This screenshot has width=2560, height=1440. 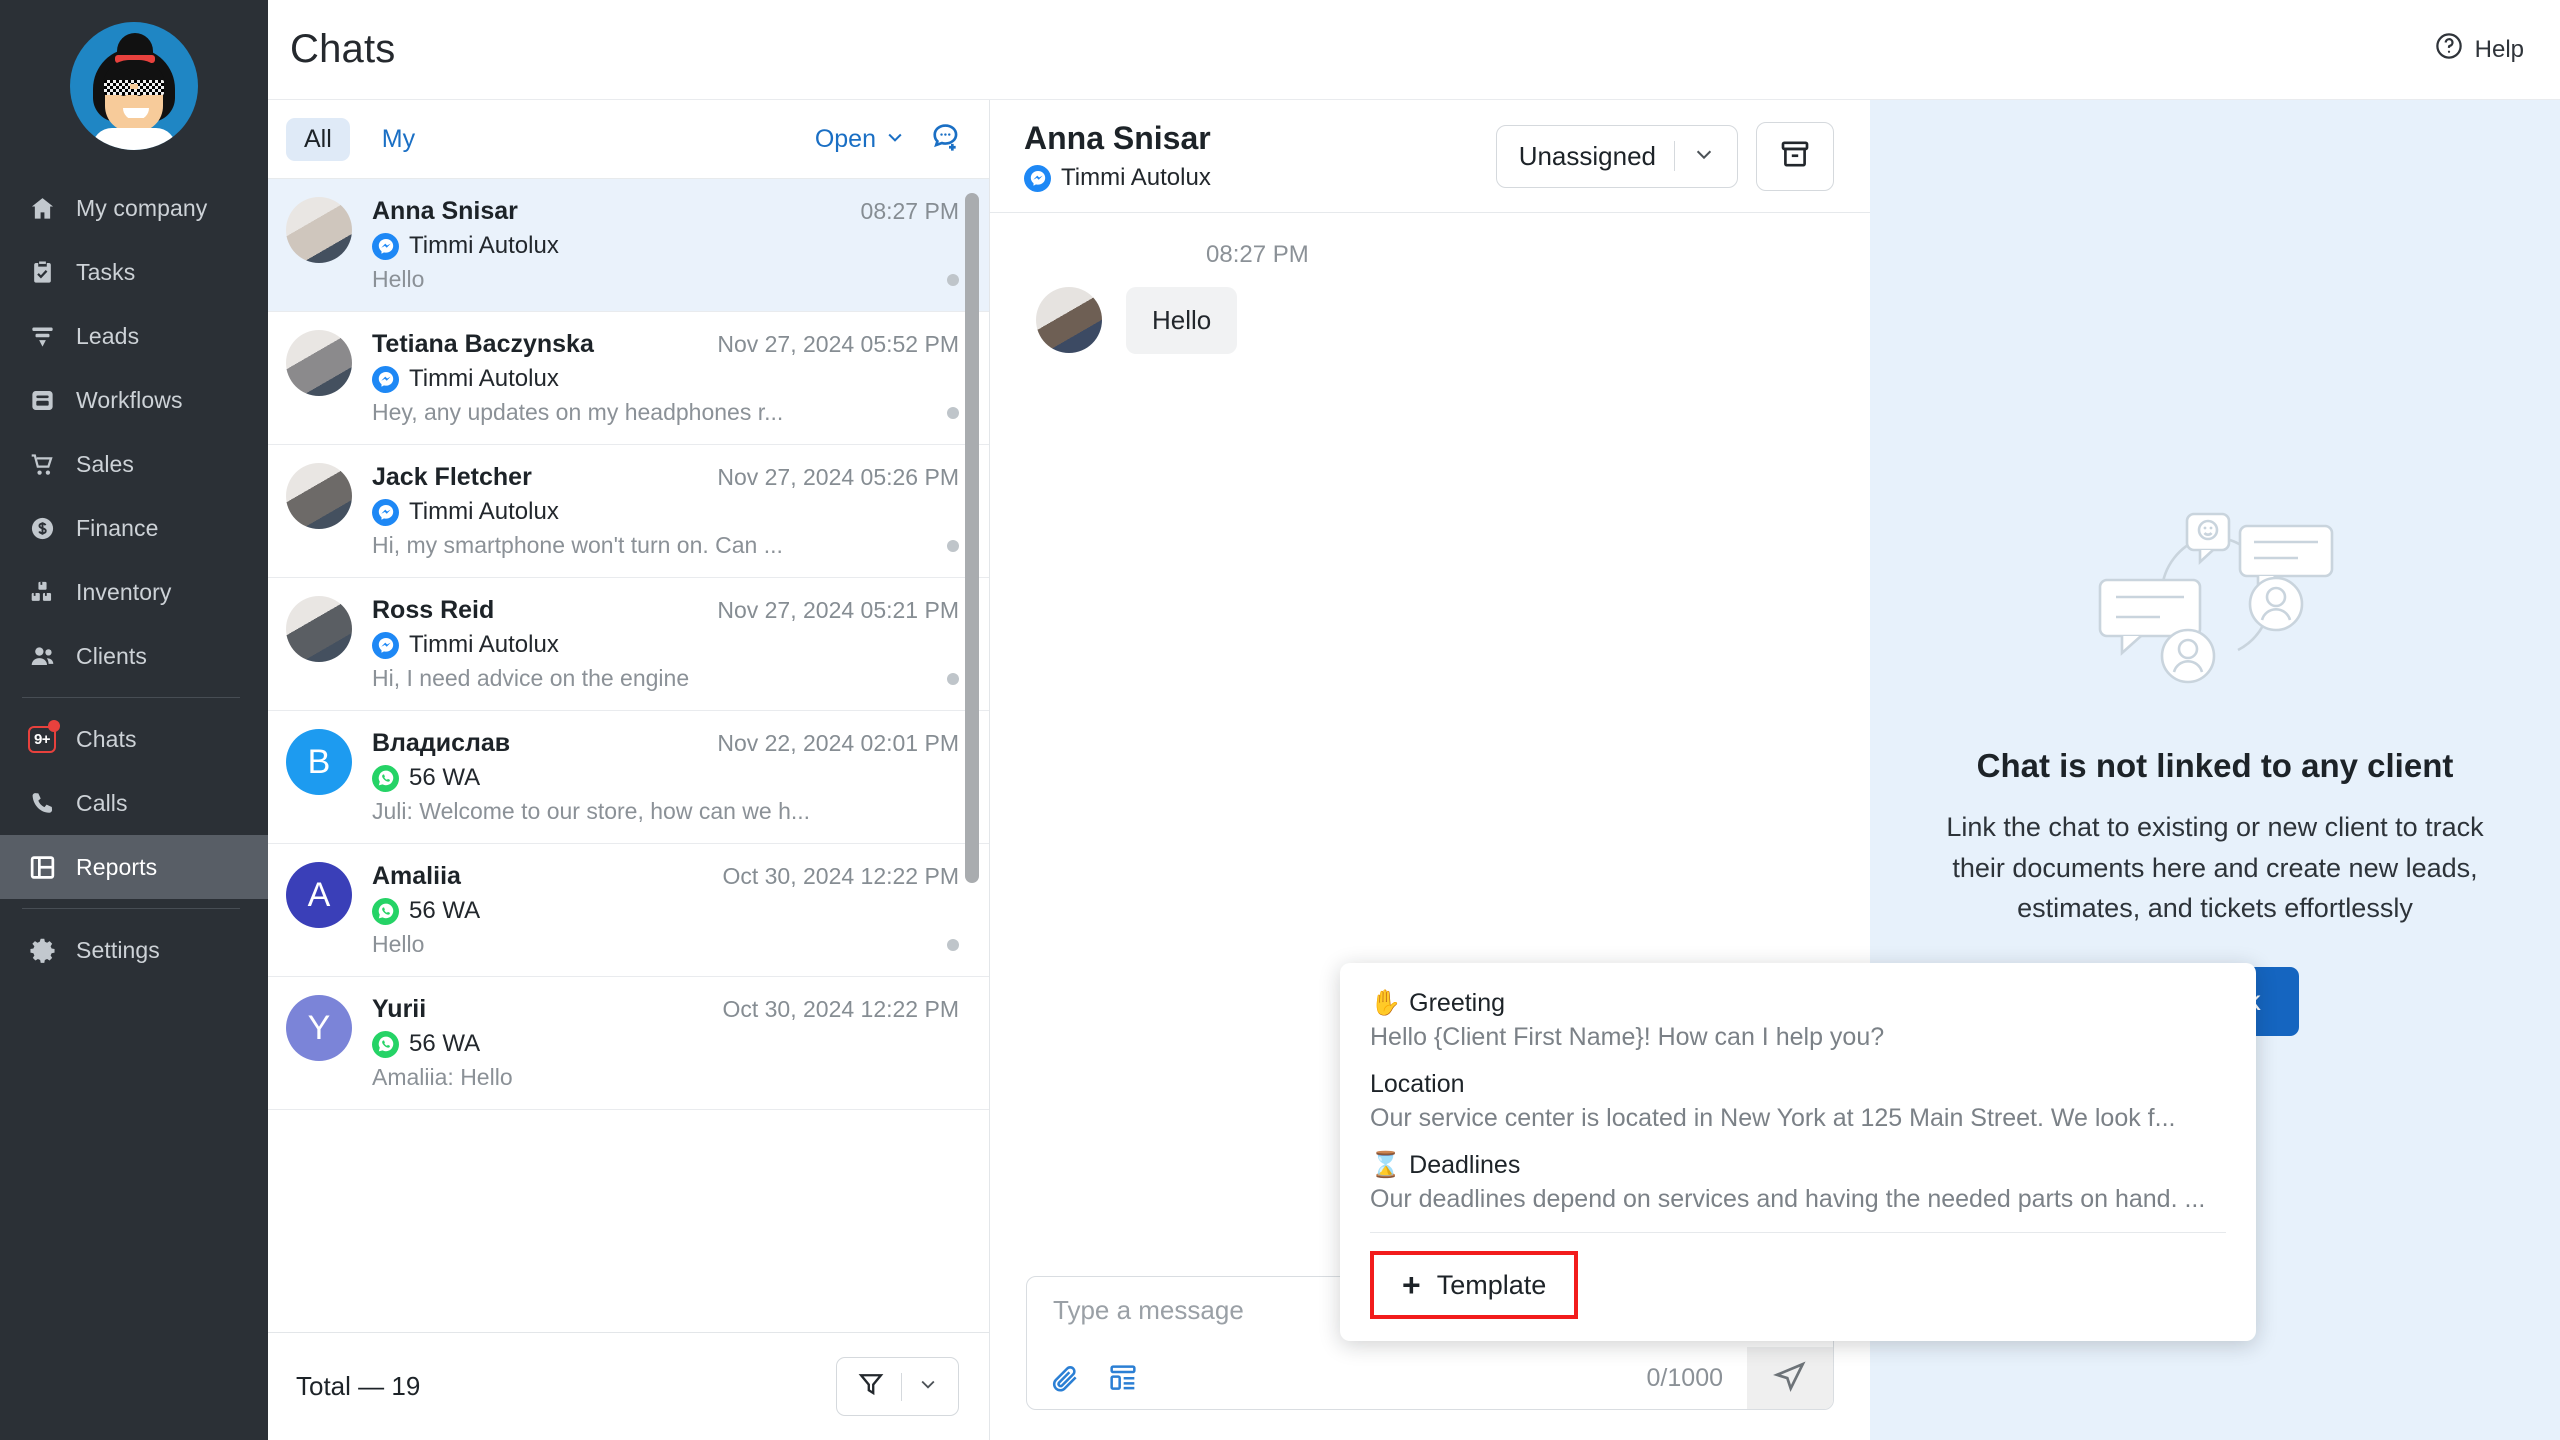 I want to click on template-item-name-row: Location, so click(x=1798, y=1084).